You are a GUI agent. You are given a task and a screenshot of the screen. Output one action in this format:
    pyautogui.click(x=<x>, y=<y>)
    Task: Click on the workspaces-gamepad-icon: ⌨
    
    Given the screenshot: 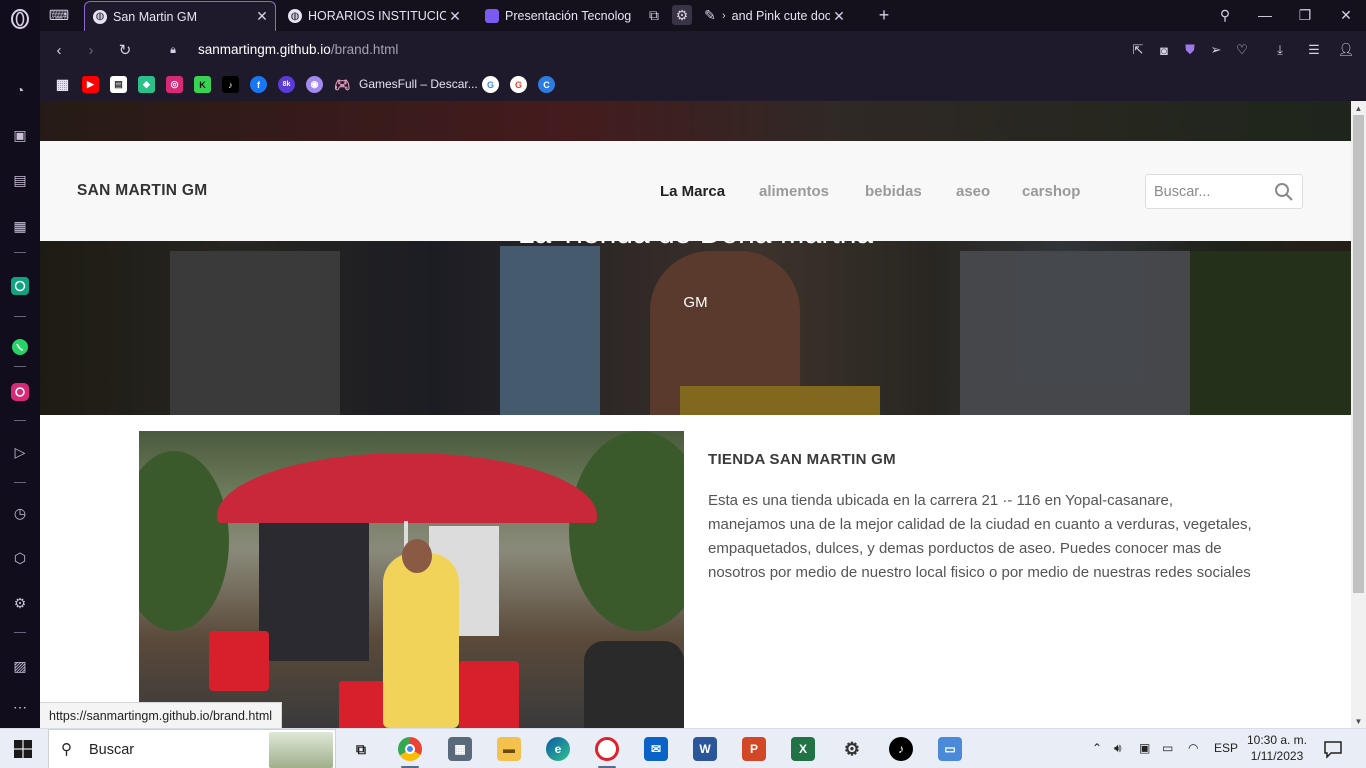 What is the action you would take?
    pyautogui.click(x=59, y=15)
    